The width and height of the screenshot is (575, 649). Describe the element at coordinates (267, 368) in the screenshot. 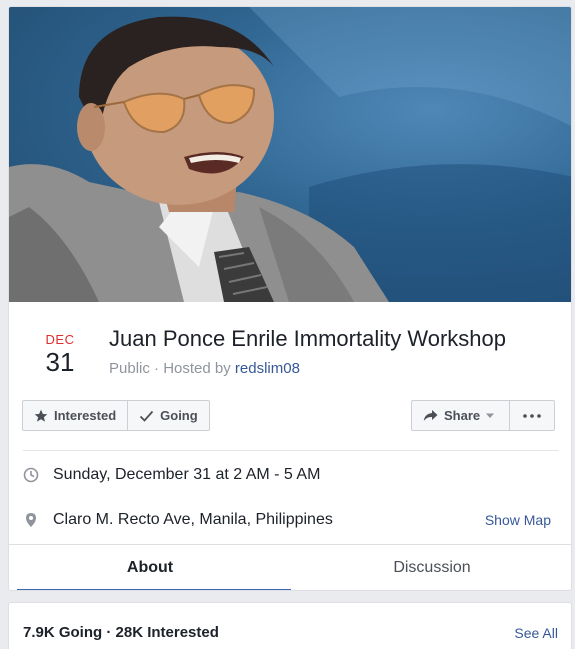

I see `host-link: redslim08` at that location.